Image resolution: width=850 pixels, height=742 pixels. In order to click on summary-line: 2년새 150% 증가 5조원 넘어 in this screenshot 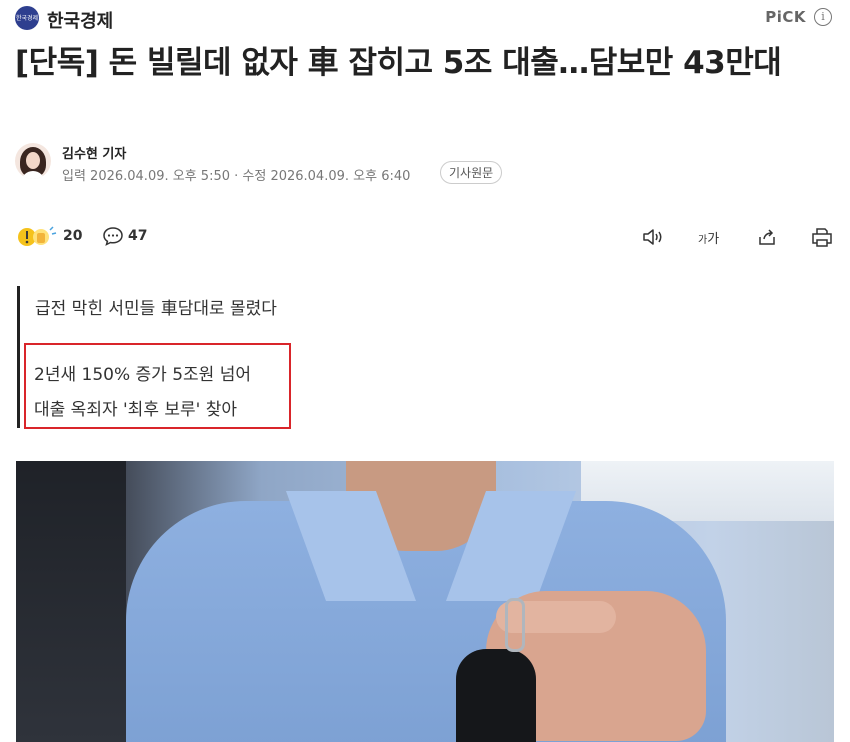, I will do `click(142, 375)`.